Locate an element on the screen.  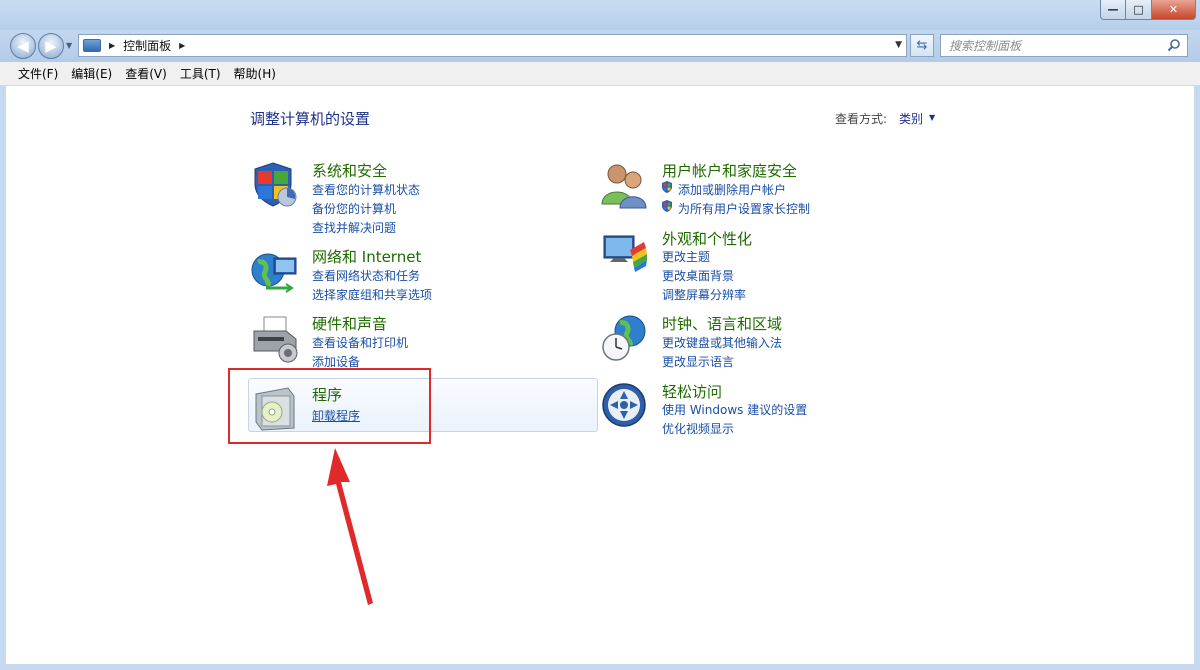
menu-tools: 工具(T) is located at coordinates (200, 73).